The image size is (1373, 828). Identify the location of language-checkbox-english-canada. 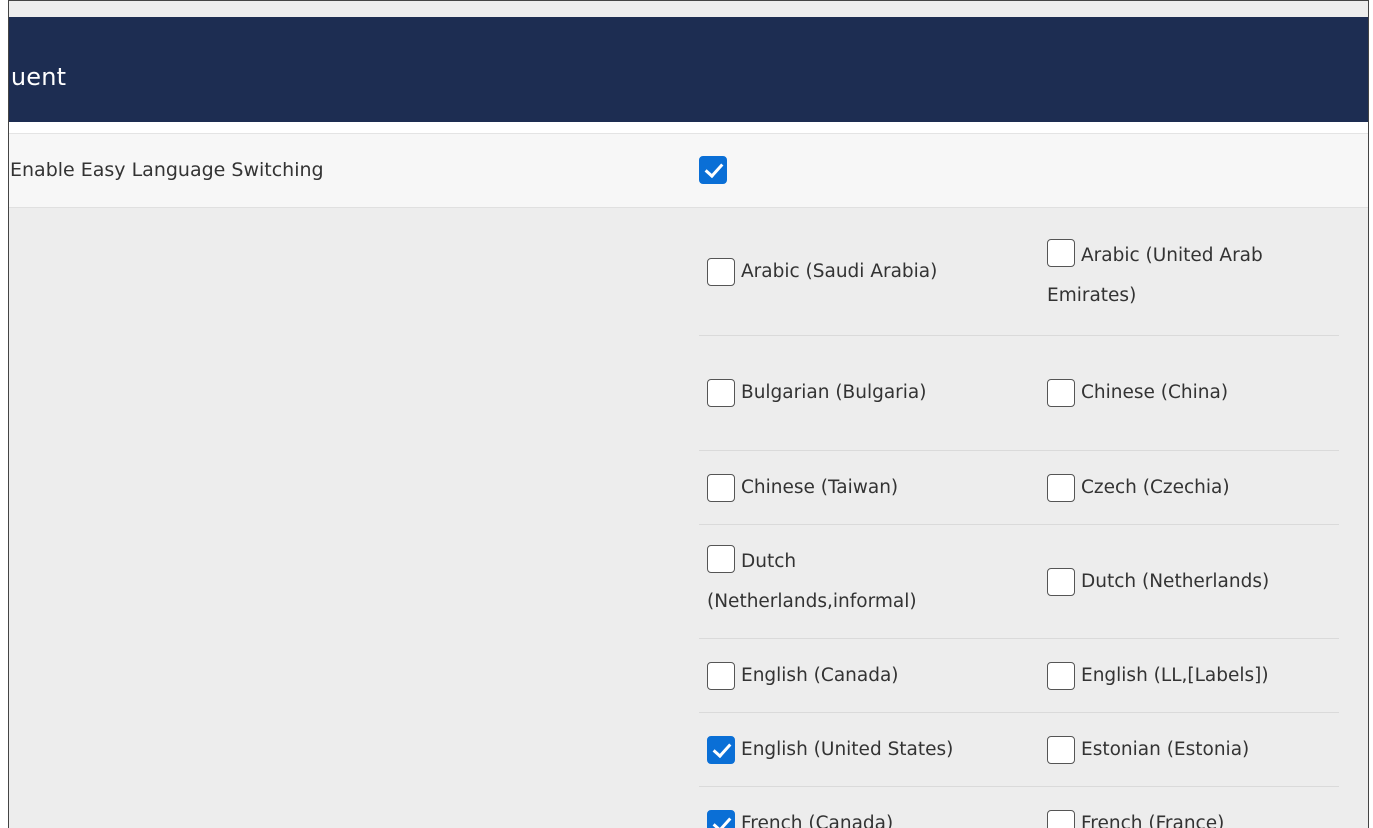
(721, 675).